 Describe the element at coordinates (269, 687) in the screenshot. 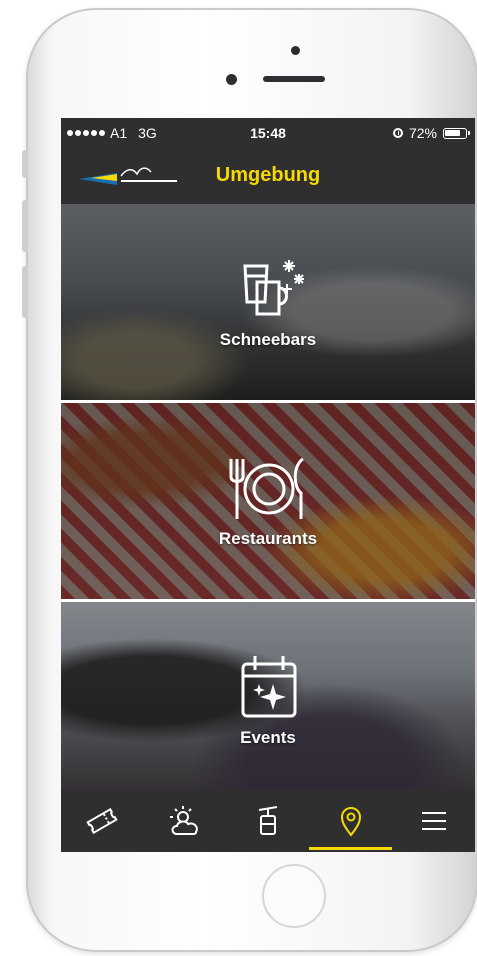

I see `calendar-sparkle-icon` at that location.